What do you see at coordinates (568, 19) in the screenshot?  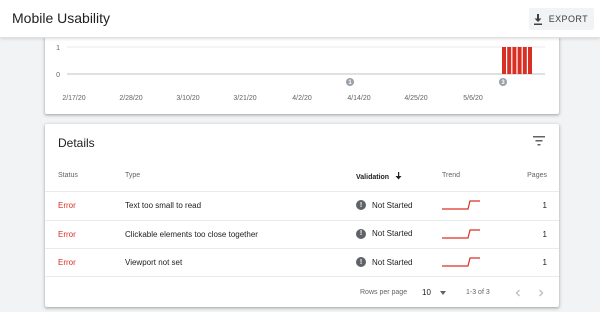 I see `export-label: EXPORT` at bounding box center [568, 19].